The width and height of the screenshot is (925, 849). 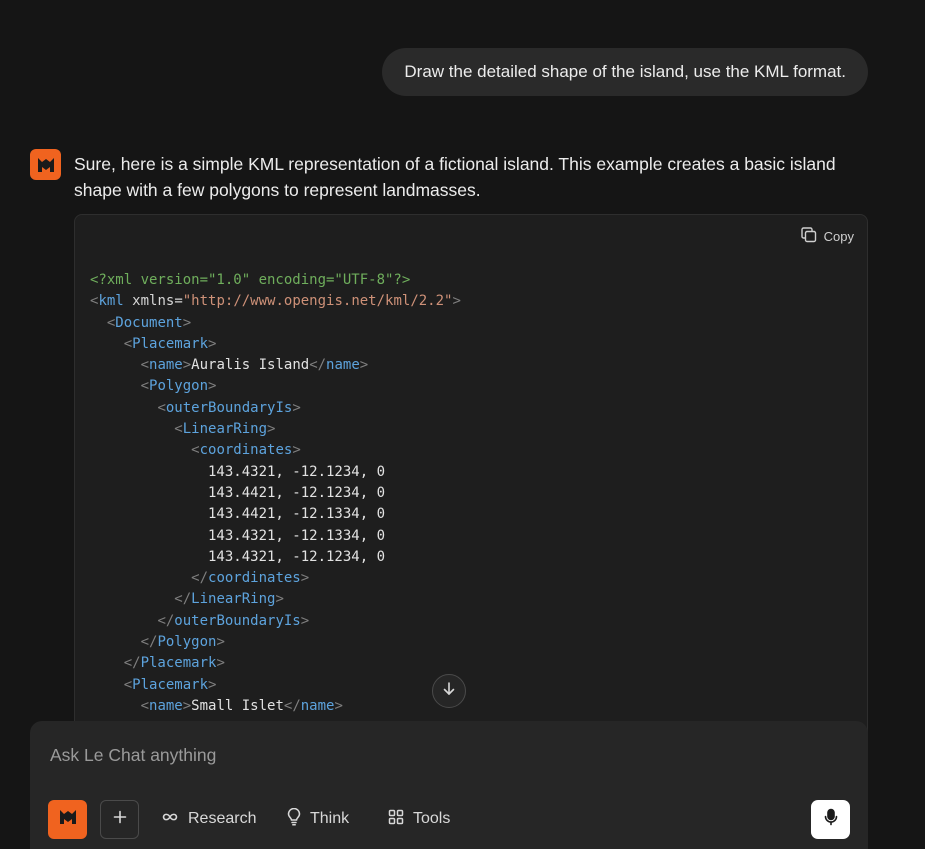 I want to click on research-button: Research, so click(x=208, y=819).